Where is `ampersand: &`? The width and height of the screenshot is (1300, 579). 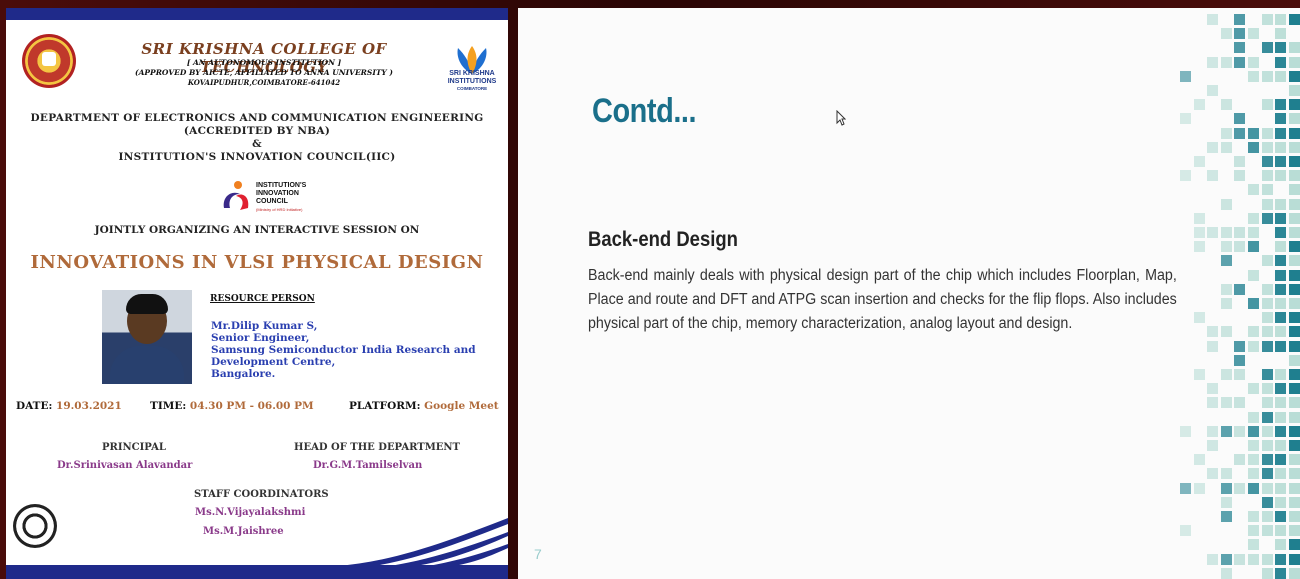 ampersand: & is located at coordinates (257, 144).